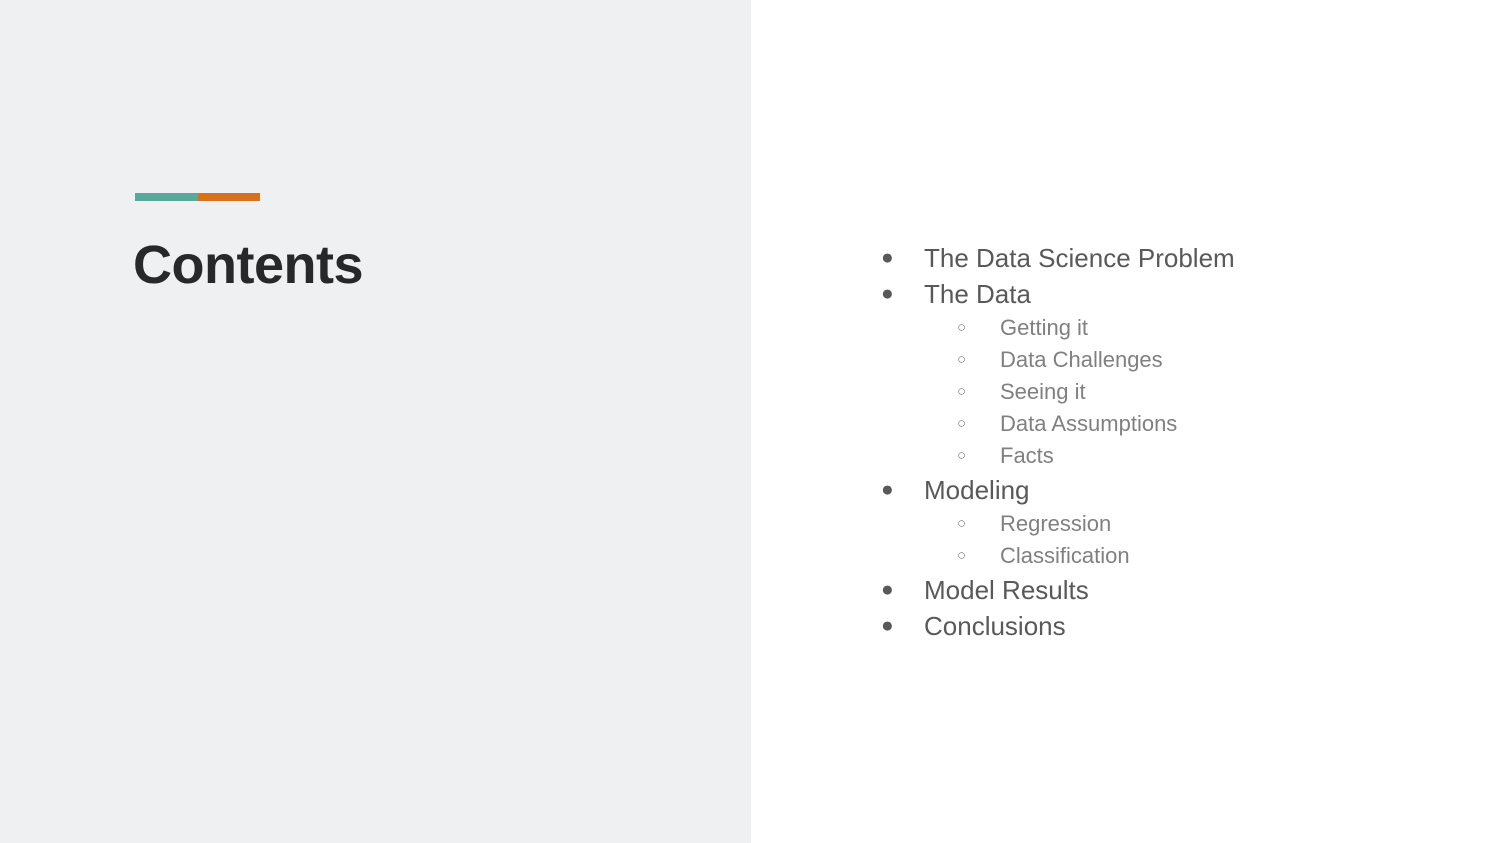 Image resolution: width=1500 pixels, height=843 pixels. I want to click on list-item: ○ Facts, so click(1181, 456).